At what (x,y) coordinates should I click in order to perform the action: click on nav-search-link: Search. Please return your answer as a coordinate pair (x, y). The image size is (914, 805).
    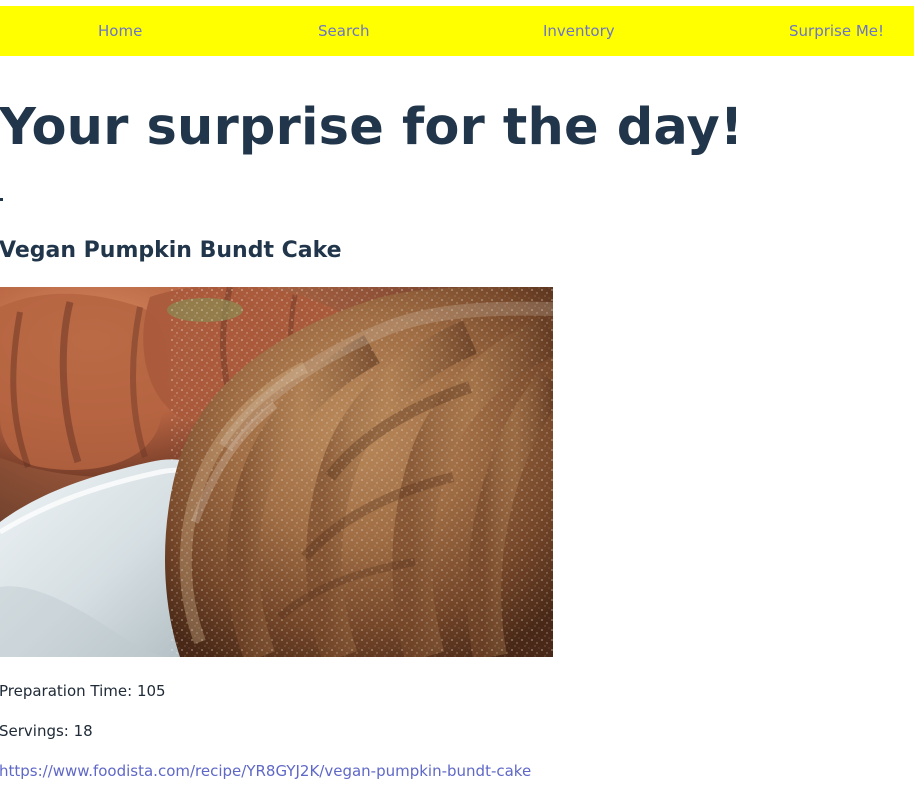
    Looking at the image, I should click on (344, 31).